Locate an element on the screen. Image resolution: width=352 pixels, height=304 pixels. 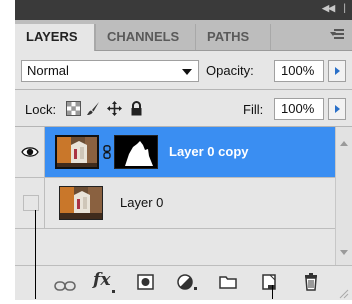
resize-grip-icon is located at coordinates (344, 294).